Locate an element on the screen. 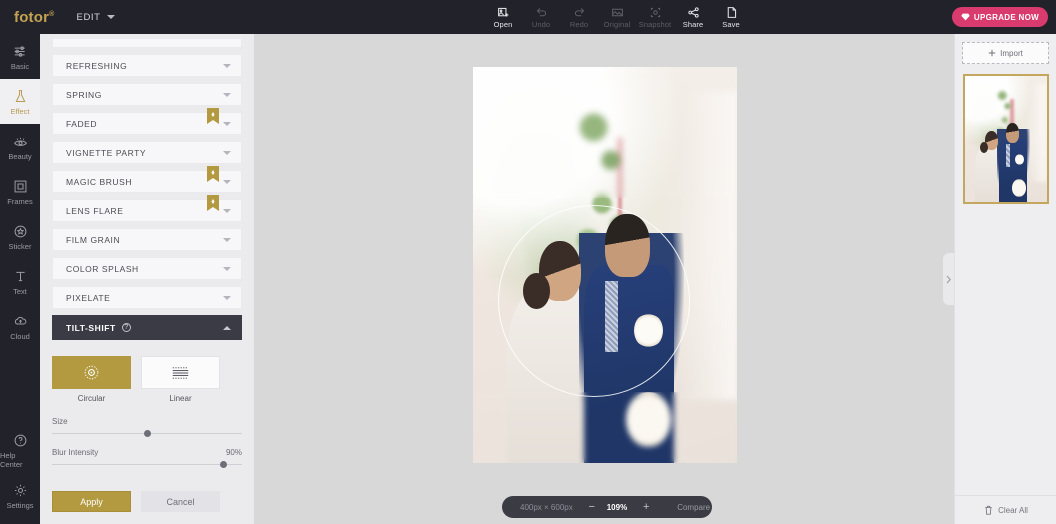  effect-category-vignette-party: VIGNETTE PARTY is located at coordinates (147, 152).